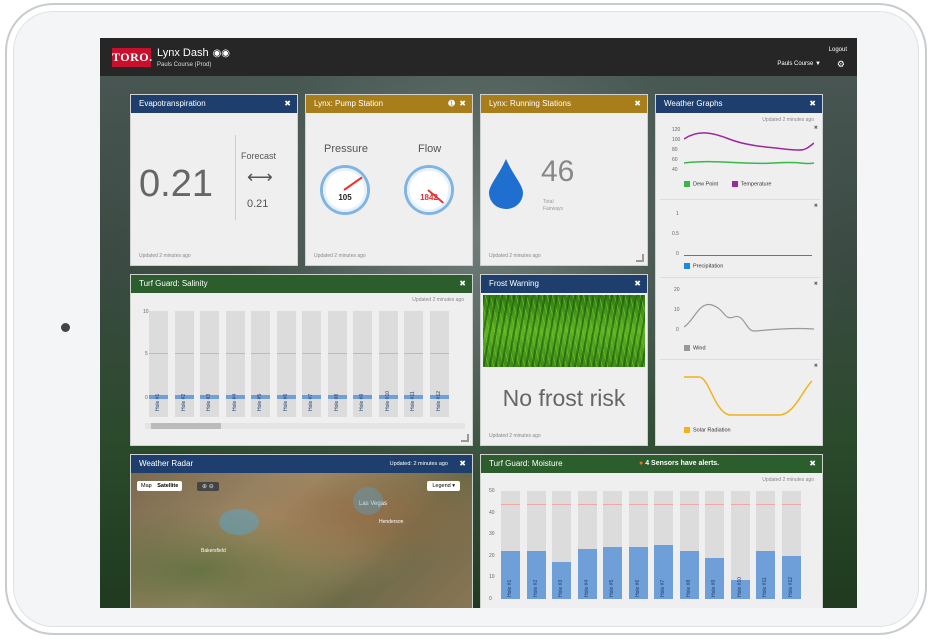  Describe the element at coordinates (439, 364) in the screenshot. I see `salinity-column: Hole #12` at that location.